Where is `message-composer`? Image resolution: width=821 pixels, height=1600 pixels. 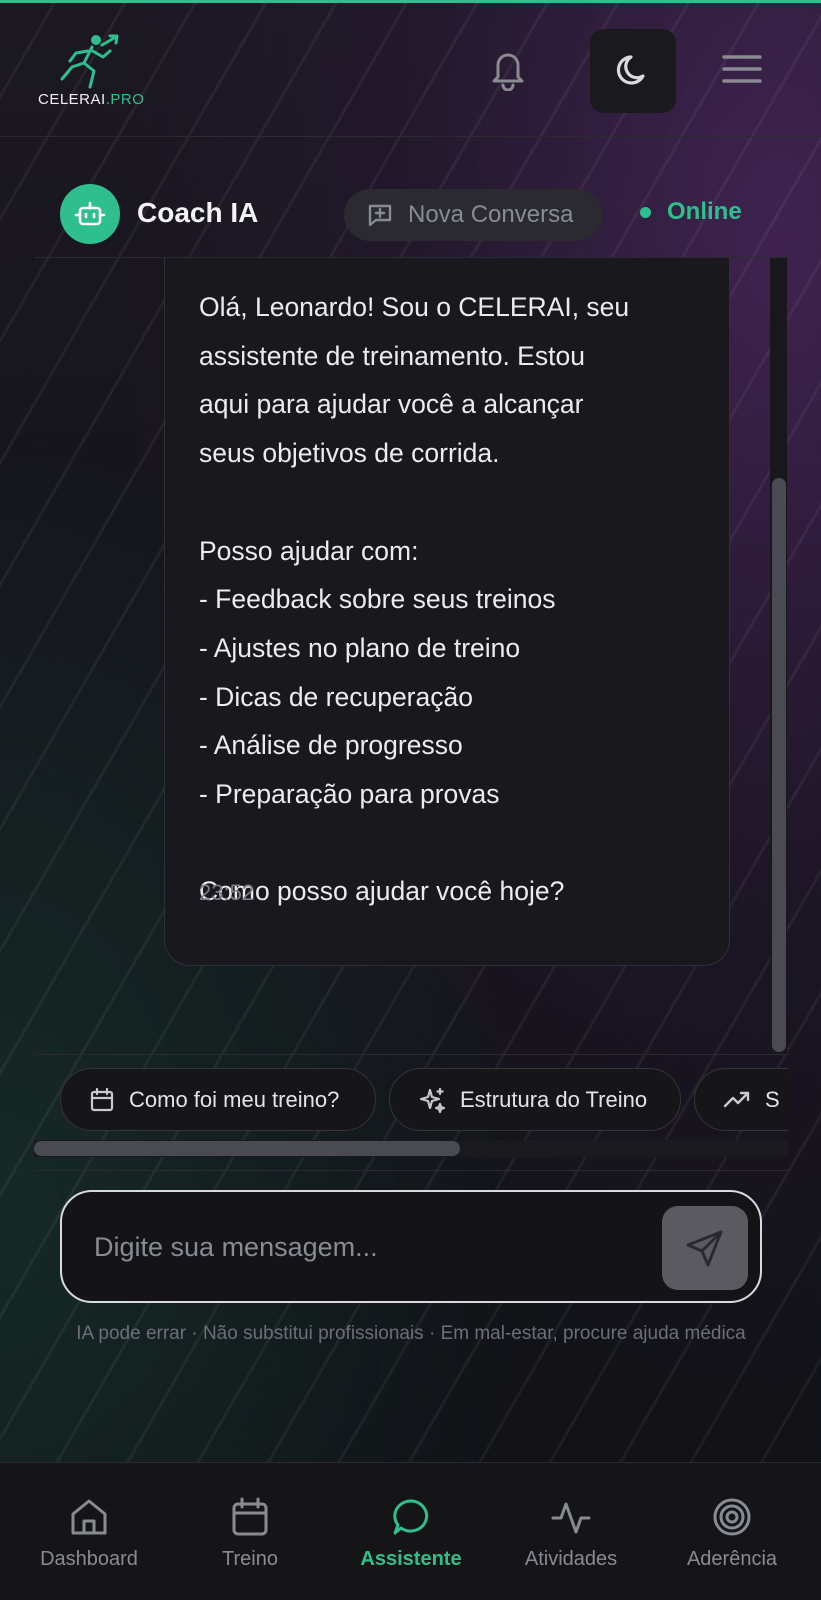
message-composer is located at coordinates (411, 1246).